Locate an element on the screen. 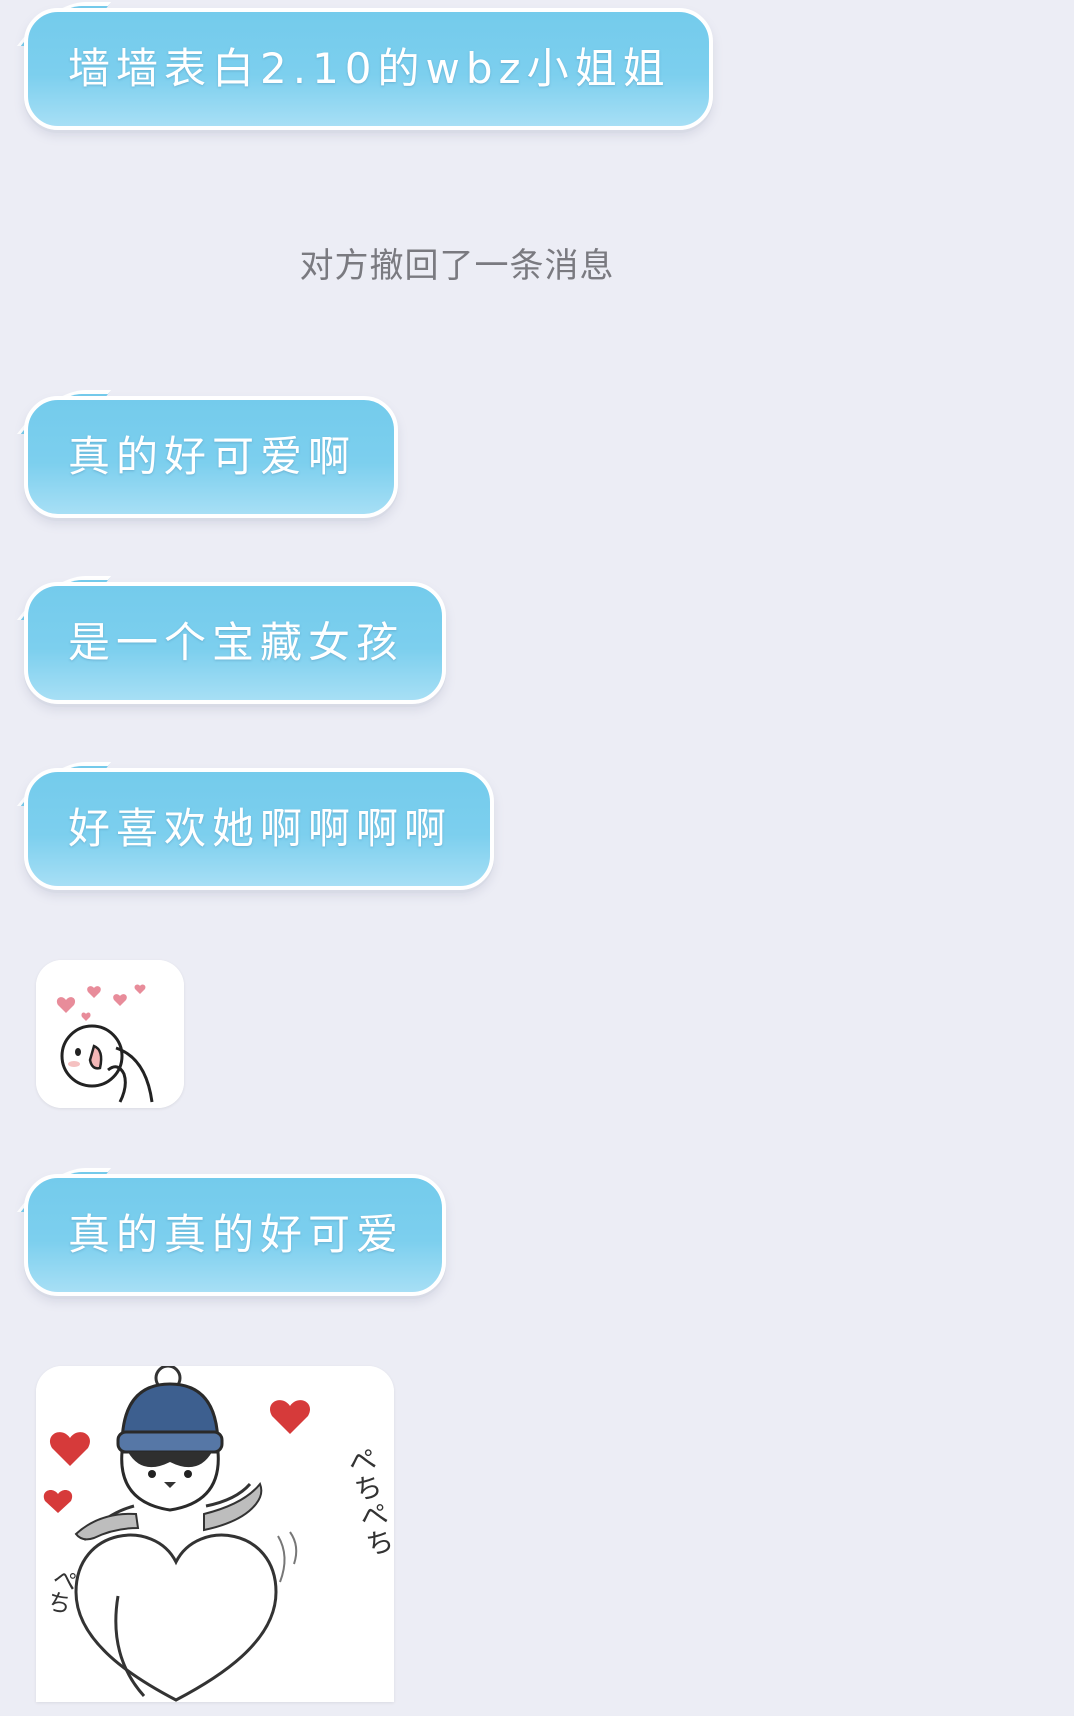 Image resolution: width=1074 pixels, height=1716 pixels. message-text: 好喜欢她啊啊啊啊 is located at coordinates (260, 828).